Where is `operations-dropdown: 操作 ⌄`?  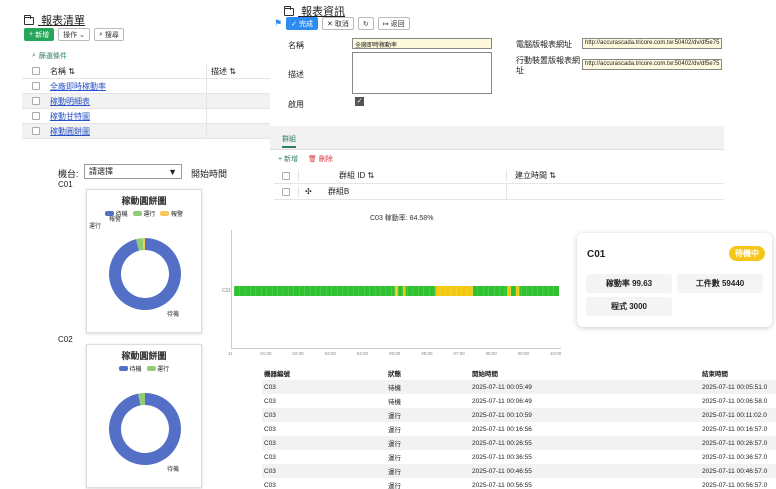 operations-dropdown: 操作 ⌄ is located at coordinates (74, 34).